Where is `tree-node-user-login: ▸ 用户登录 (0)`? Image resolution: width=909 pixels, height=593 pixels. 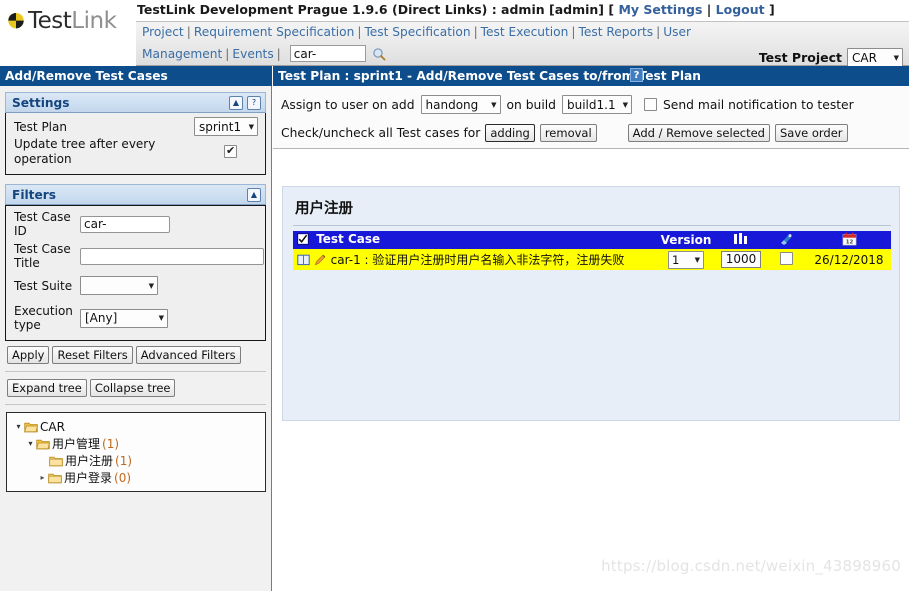 tree-node-user-login: ▸ 用户登录 (0) is located at coordinates (136, 477).